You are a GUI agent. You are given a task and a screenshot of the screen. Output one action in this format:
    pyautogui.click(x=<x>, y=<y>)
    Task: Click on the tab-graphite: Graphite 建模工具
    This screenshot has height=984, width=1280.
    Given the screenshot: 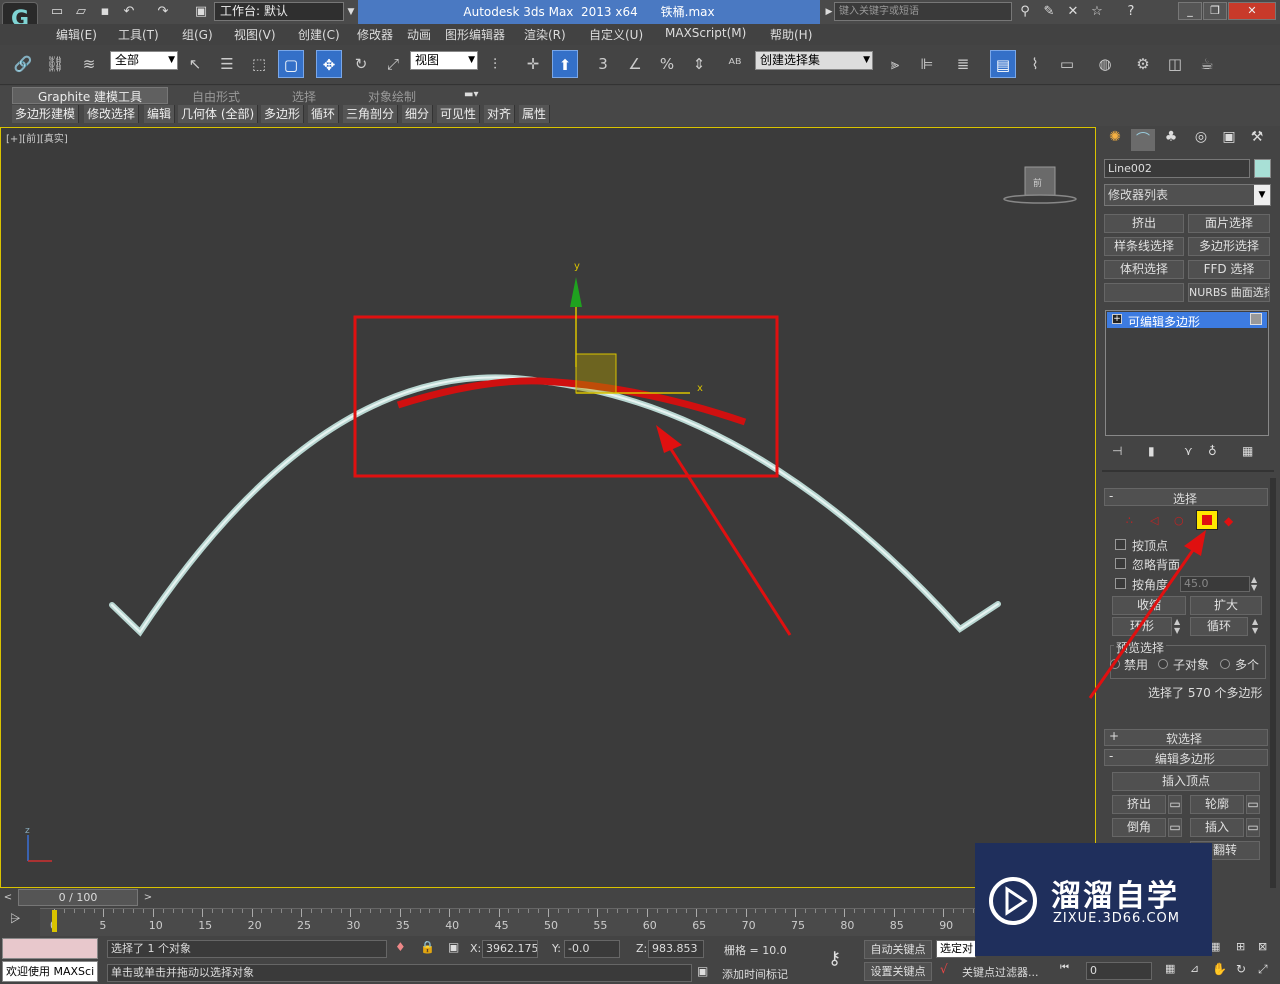 What is the action you would take?
    pyautogui.click(x=90, y=96)
    